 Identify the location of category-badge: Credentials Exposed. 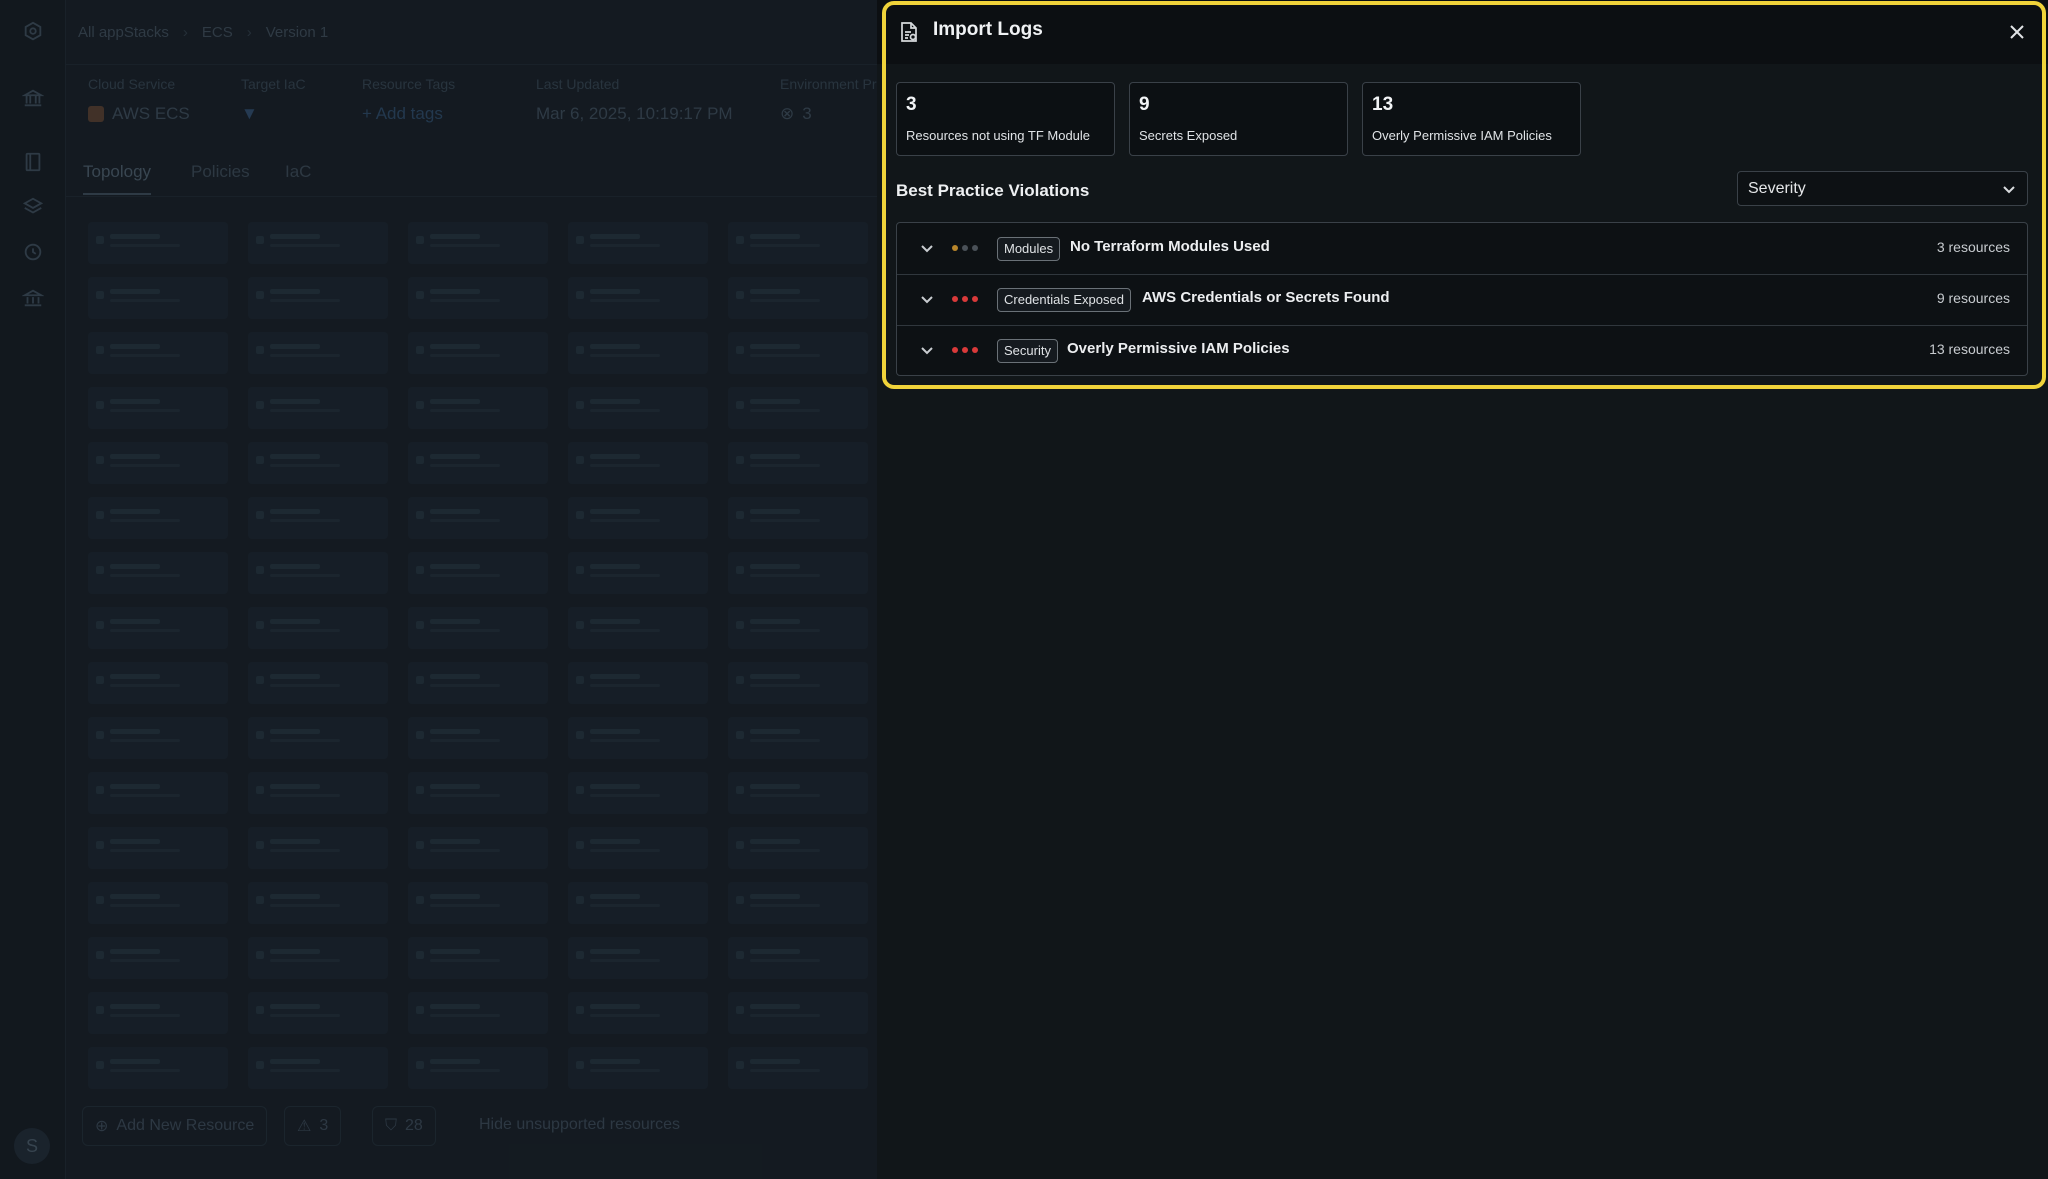
(1064, 300).